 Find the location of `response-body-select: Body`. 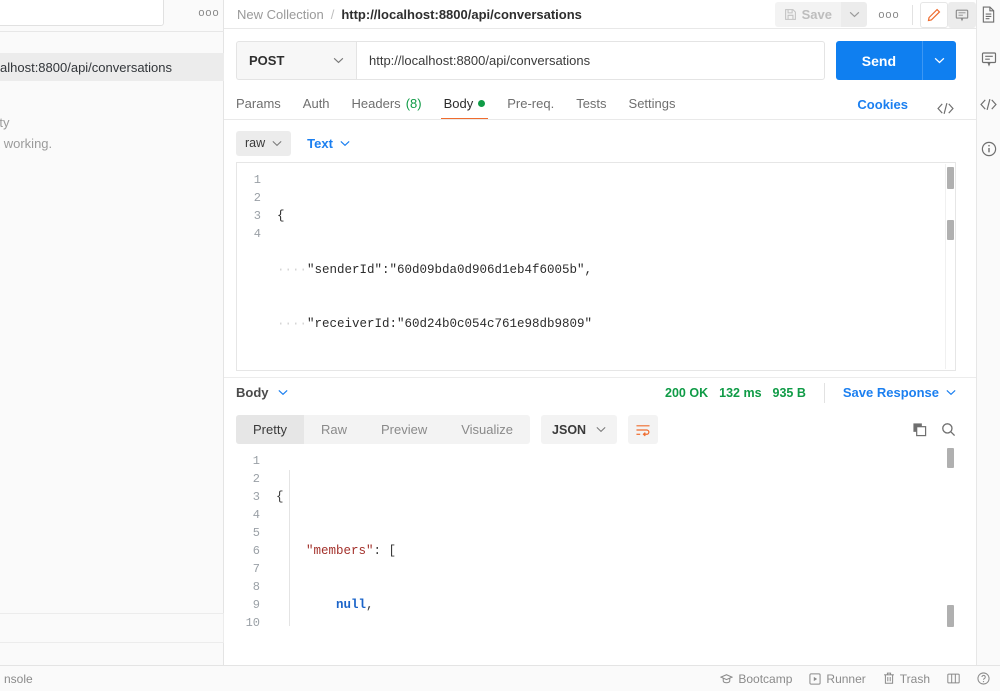

response-body-select: Body is located at coordinates (262, 392).